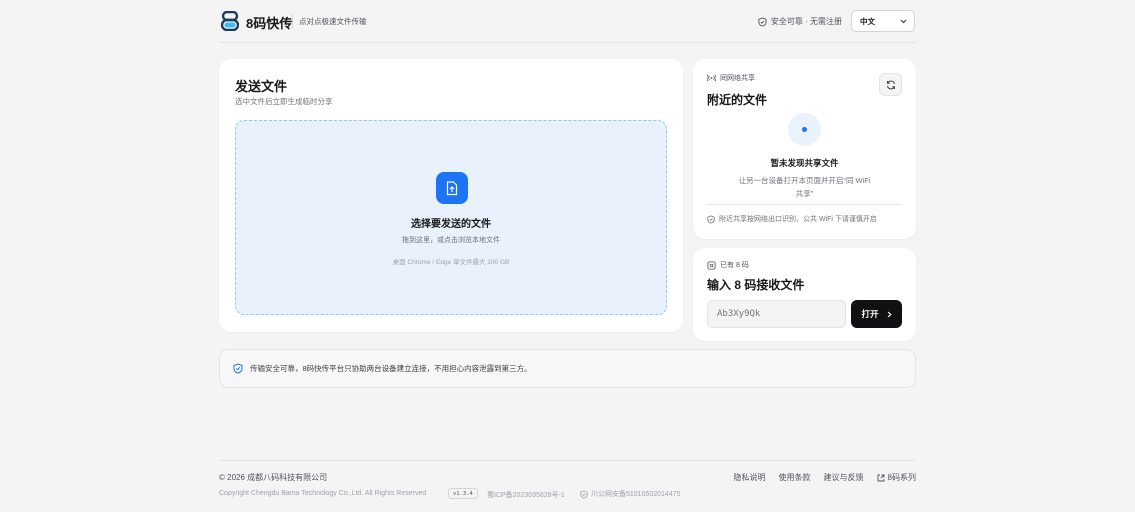  Describe the element at coordinates (567, 21) in the screenshot. I see `header: 8码快传 点对点极速文件传输 安全可靠 · 无需注册 中文` at that location.